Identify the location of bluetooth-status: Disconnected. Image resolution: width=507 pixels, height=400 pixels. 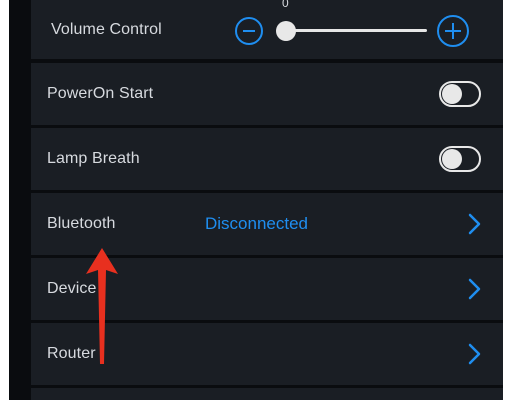
(257, 223).